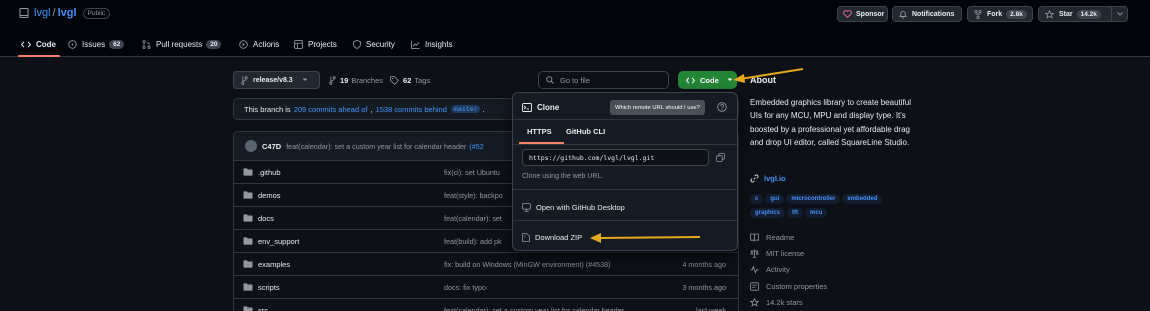  Describe the element at coordinates (768, 75) in the screenshot. I see `arrow-to-code-button` at that location.